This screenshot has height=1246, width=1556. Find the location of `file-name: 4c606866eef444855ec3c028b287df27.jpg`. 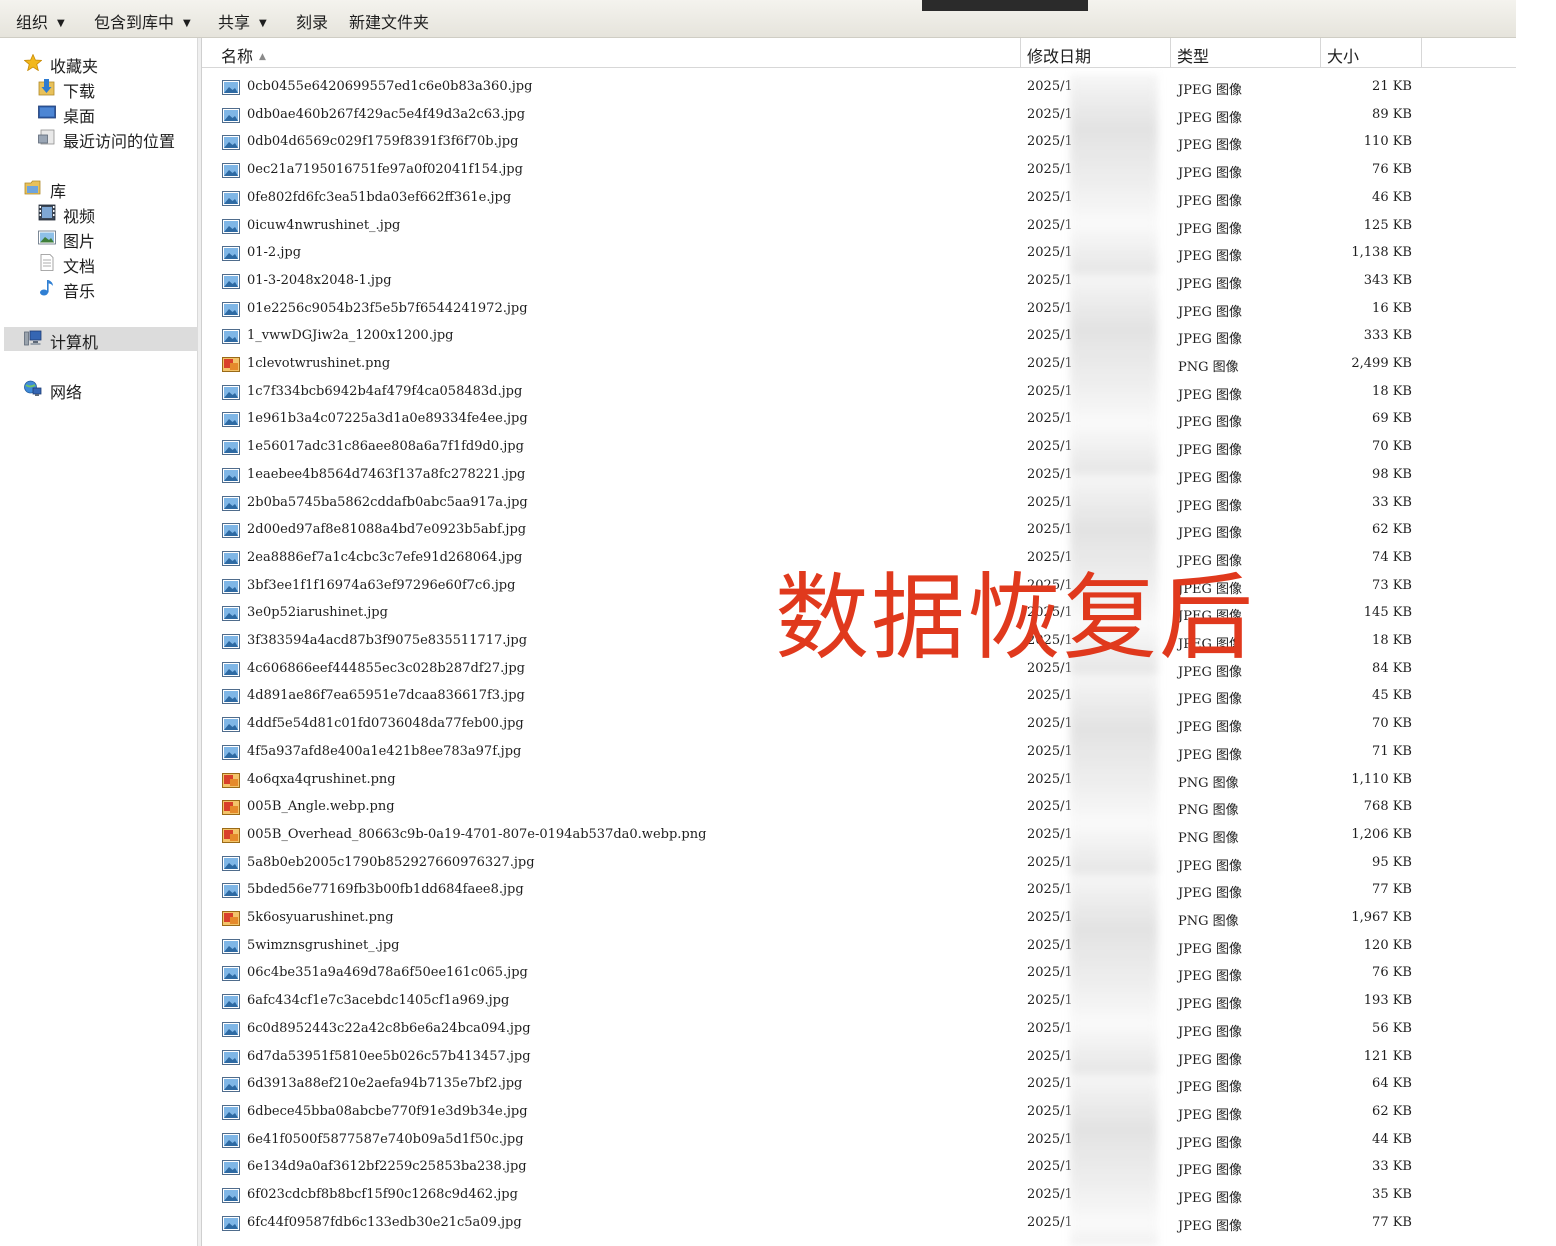

file-name: 4c606866eef444855ec3c028b287df27.jpg is located at coordinates (386, 668).